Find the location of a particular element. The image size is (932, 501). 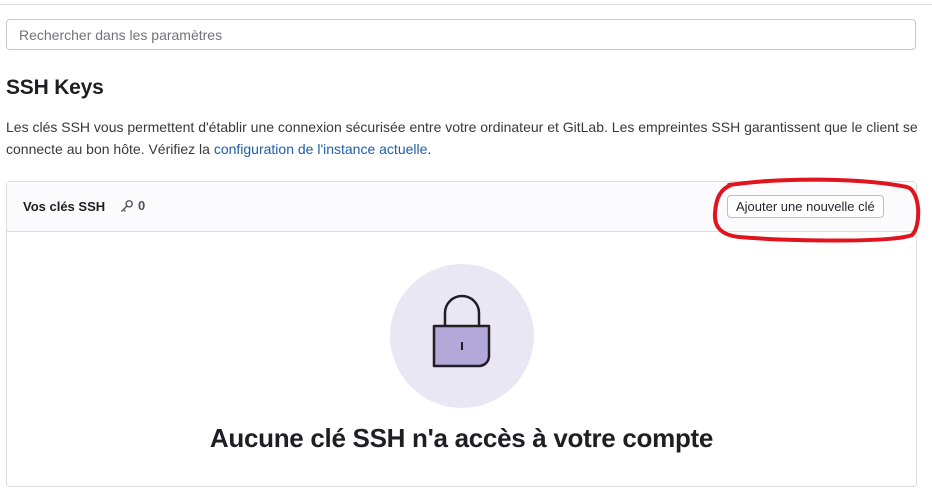

key-count: 0 is located at coordinates (142, 205).